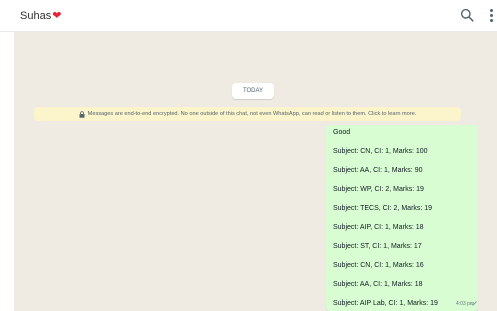 This screenshot has height=311, width=497. What do you see at coordinates (57, 16) in the screenshot?
I see `heart-emoji: ❤` at bounding box center [57, 16].